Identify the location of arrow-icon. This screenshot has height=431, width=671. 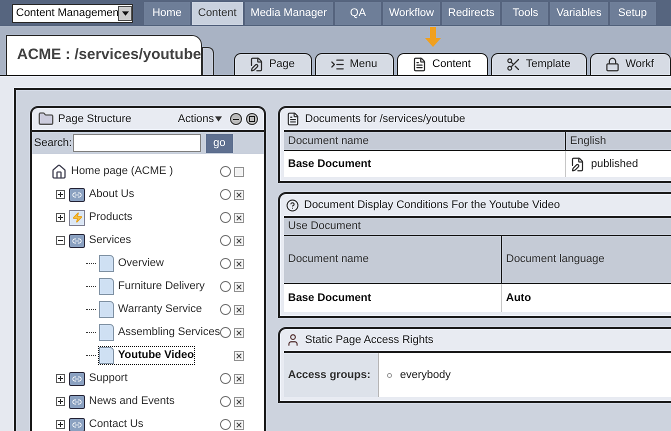
(433, 37).